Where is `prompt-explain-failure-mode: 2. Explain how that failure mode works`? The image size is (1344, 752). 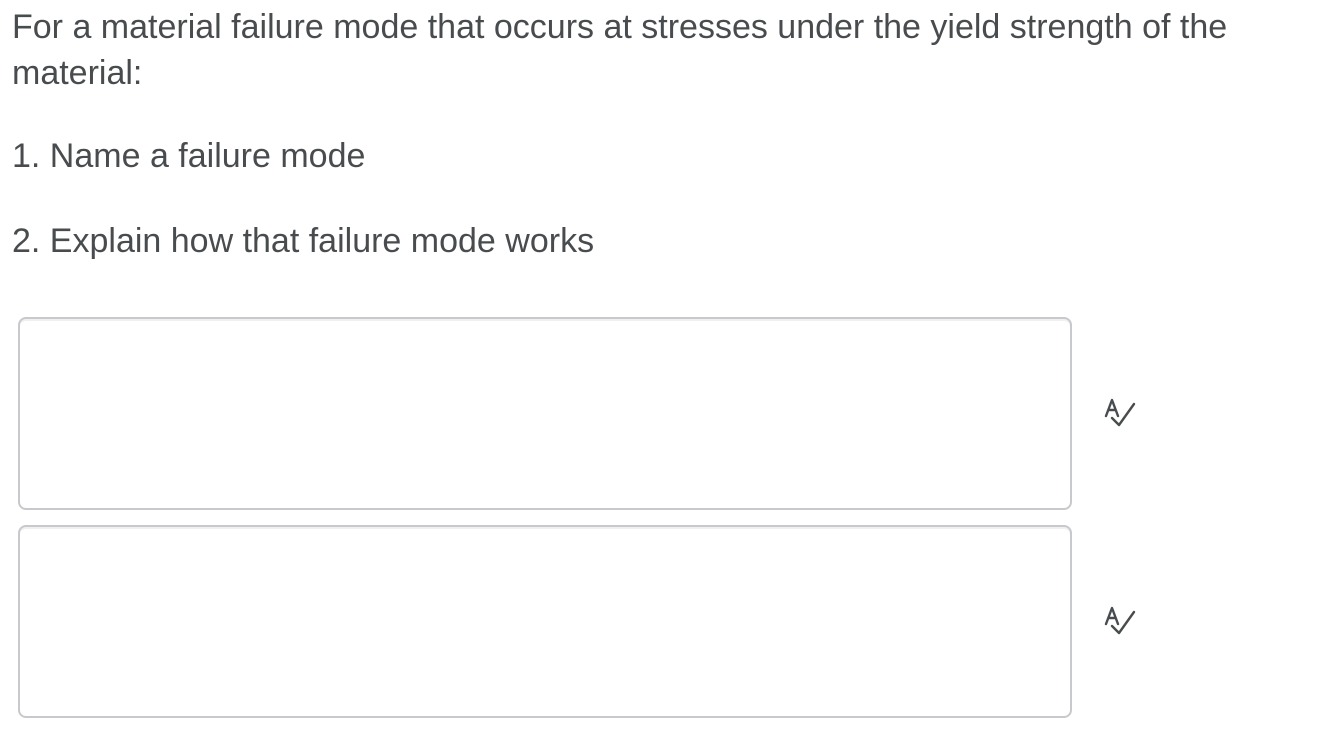
prompt-explain-failure-mode: 2. Explain how that failure mode works is located at coordinates (303, 241).